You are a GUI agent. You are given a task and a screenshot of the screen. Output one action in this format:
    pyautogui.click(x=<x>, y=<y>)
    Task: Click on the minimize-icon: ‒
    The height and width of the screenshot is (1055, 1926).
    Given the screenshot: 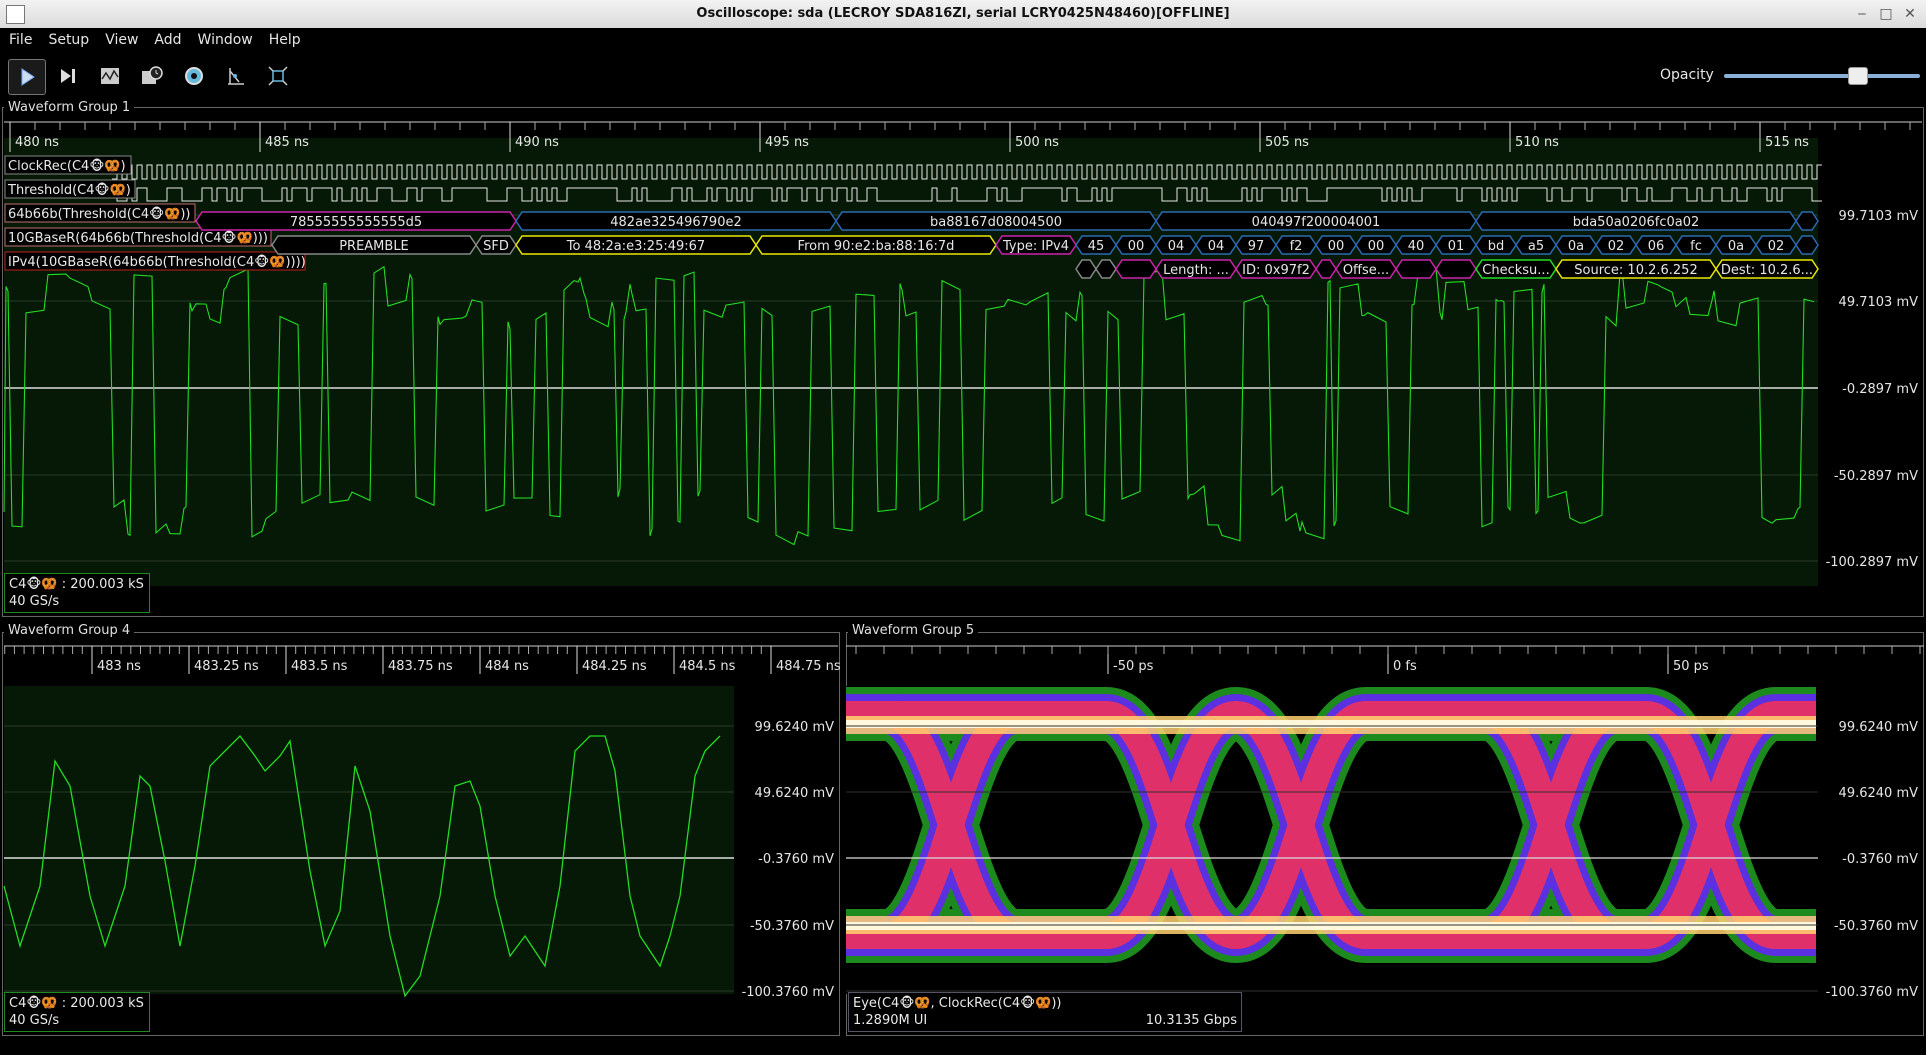 What is the action you would take?
    pyautogui.click(x=1862, y=14)
    